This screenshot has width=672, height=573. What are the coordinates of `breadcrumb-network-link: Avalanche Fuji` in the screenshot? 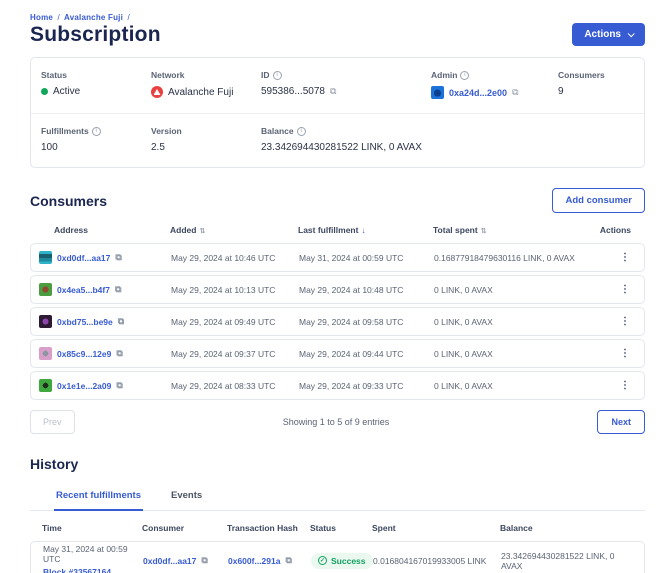 It's located at (93, 17).